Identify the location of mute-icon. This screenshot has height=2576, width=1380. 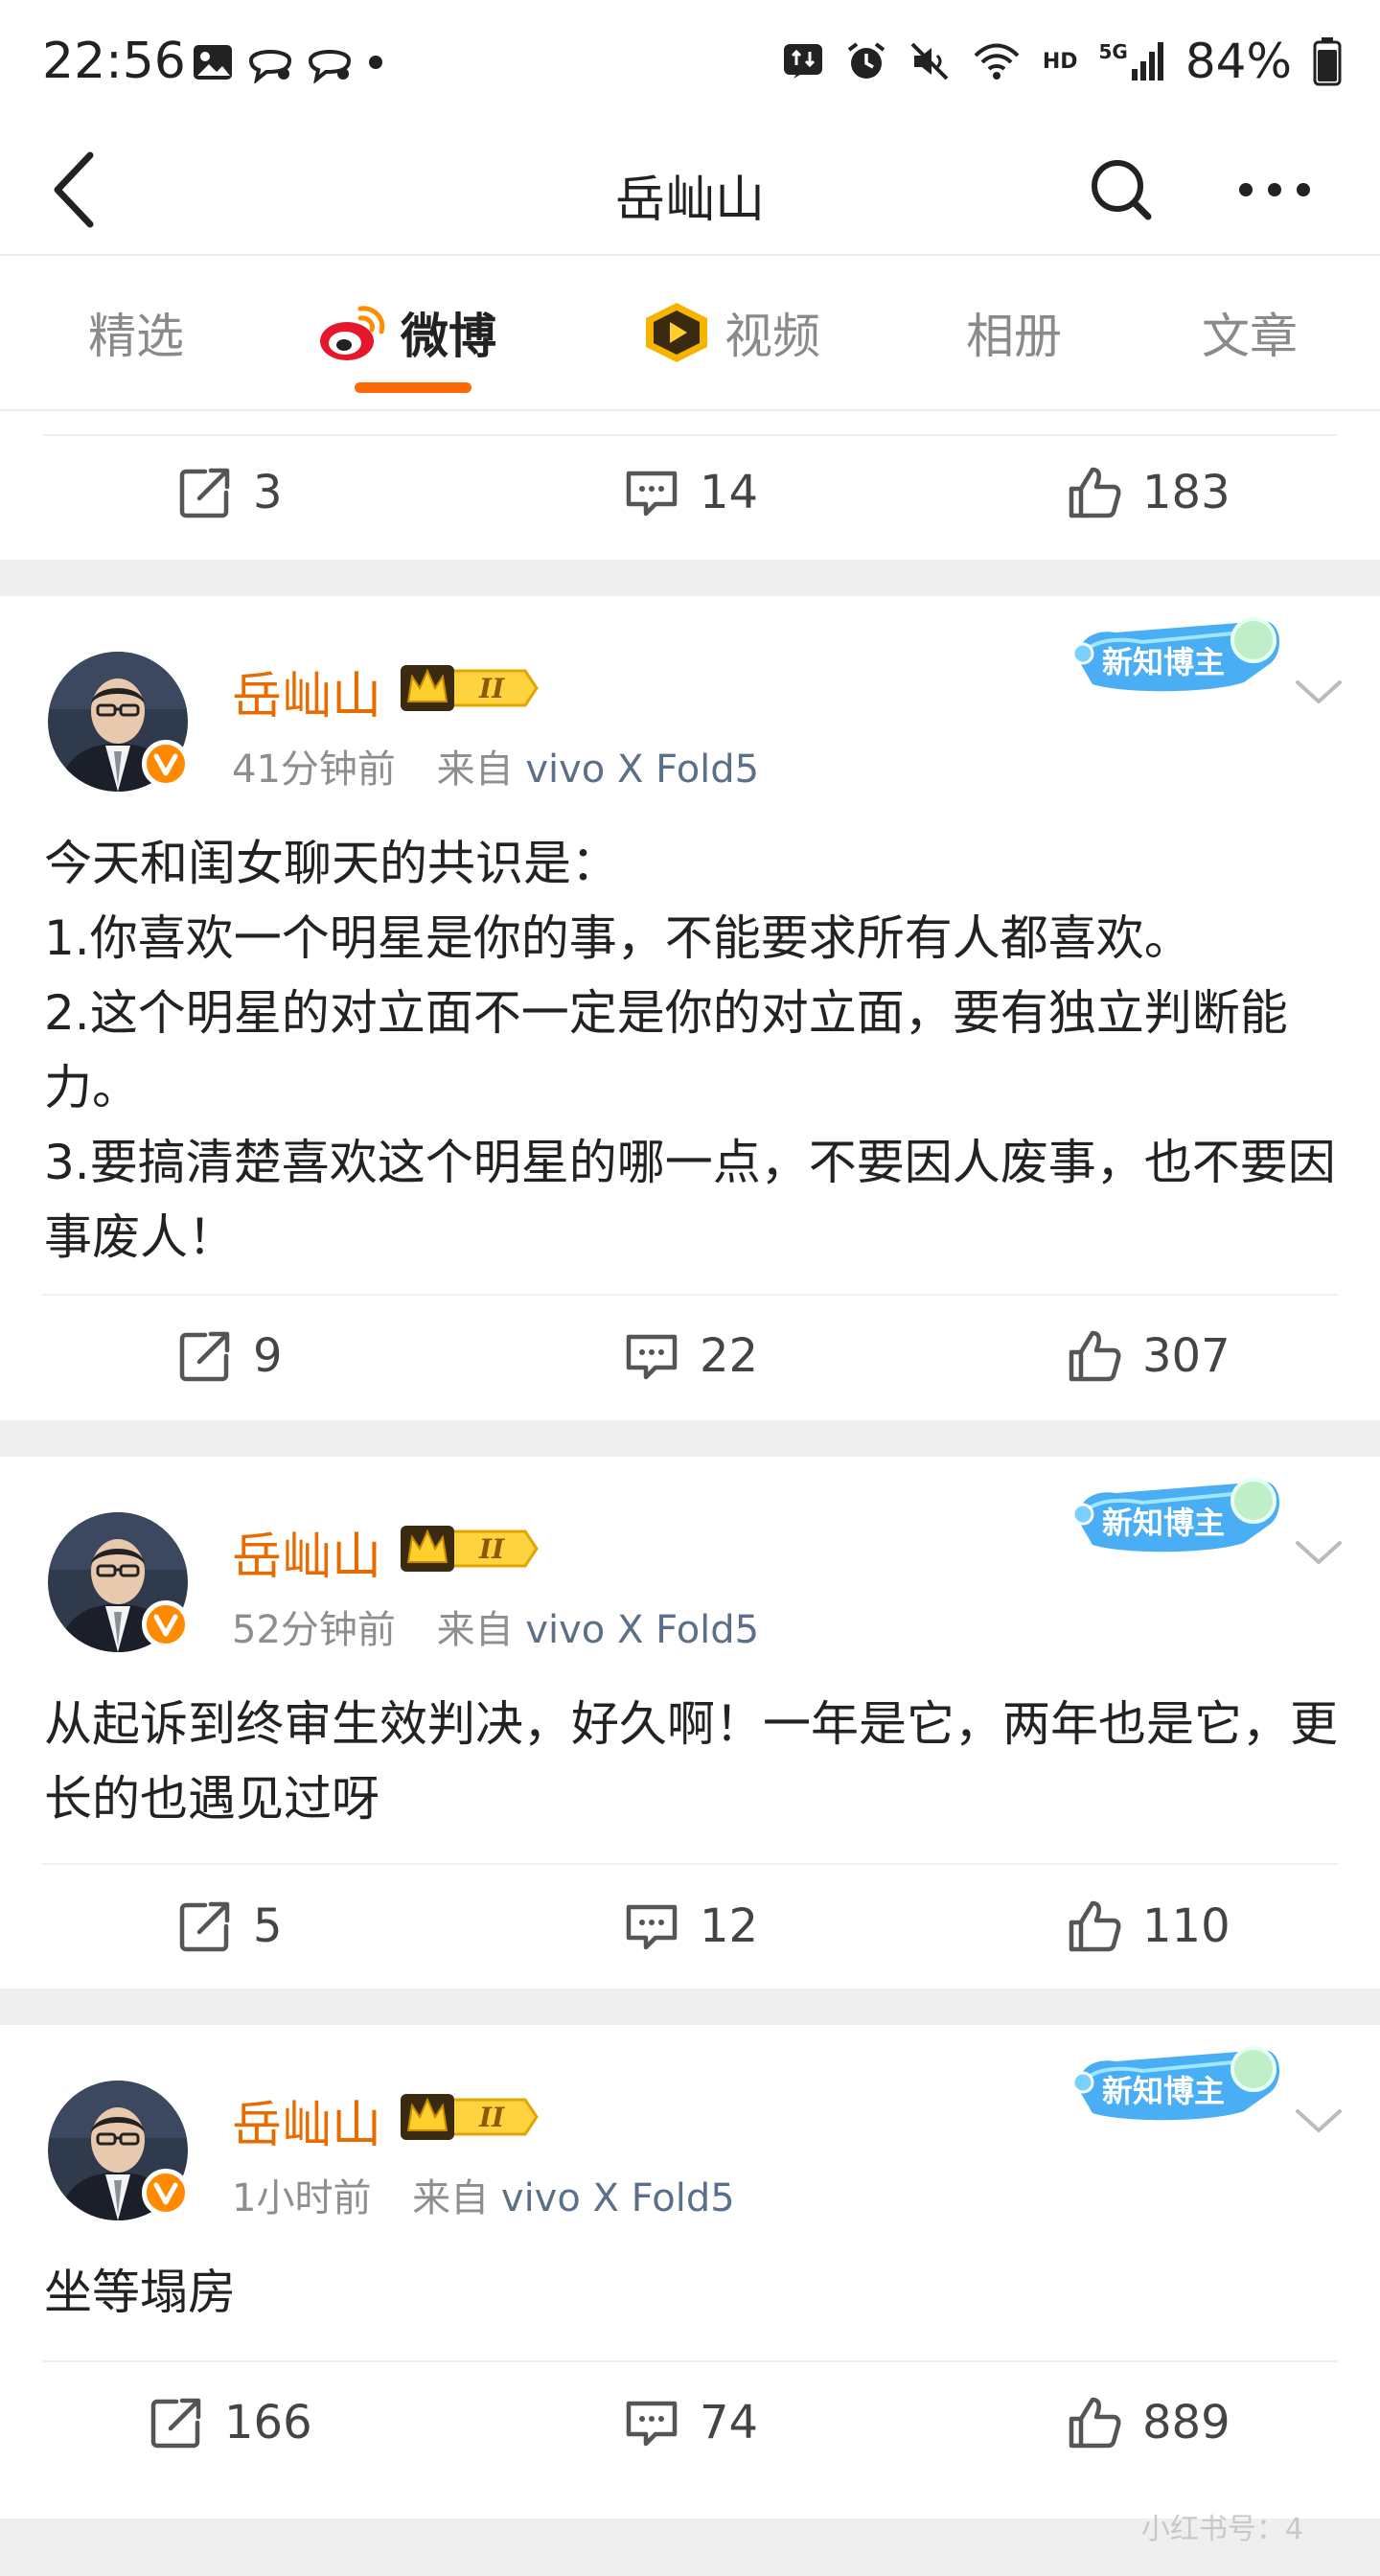
(929, 61).